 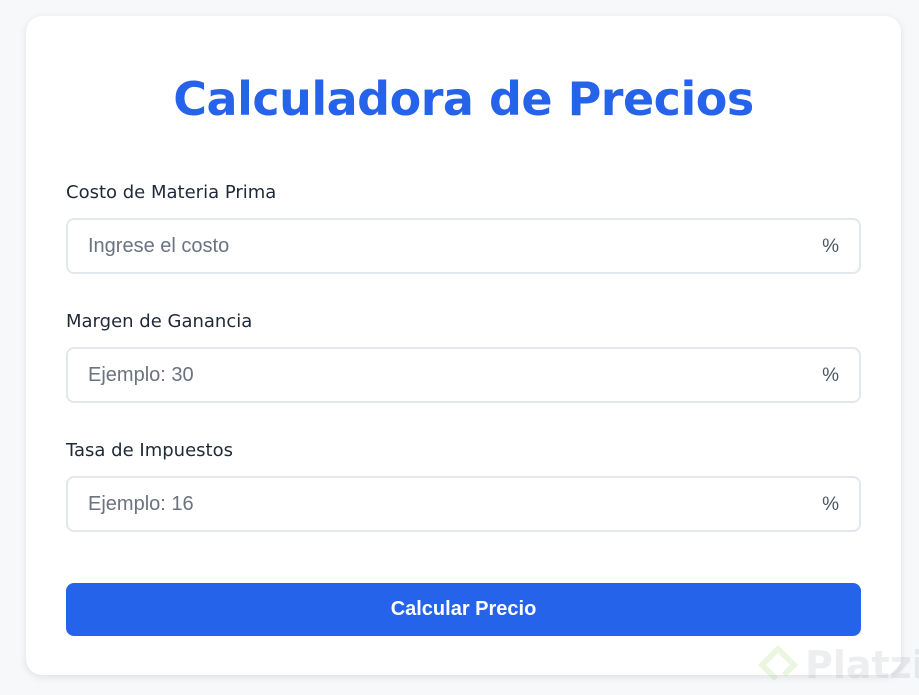 I want to click on tax-rate-field: %, so click(x=463, y=504).